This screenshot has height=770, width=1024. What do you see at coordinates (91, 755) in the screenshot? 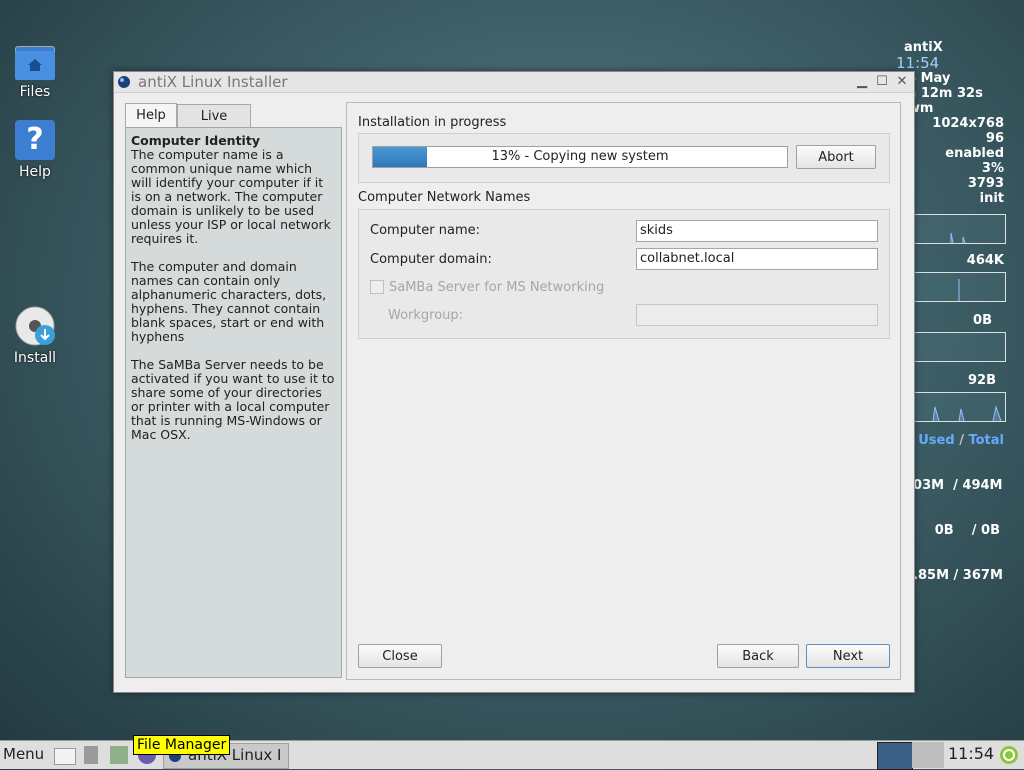
I see `launcher-icon` at bounding box center [91, 755].